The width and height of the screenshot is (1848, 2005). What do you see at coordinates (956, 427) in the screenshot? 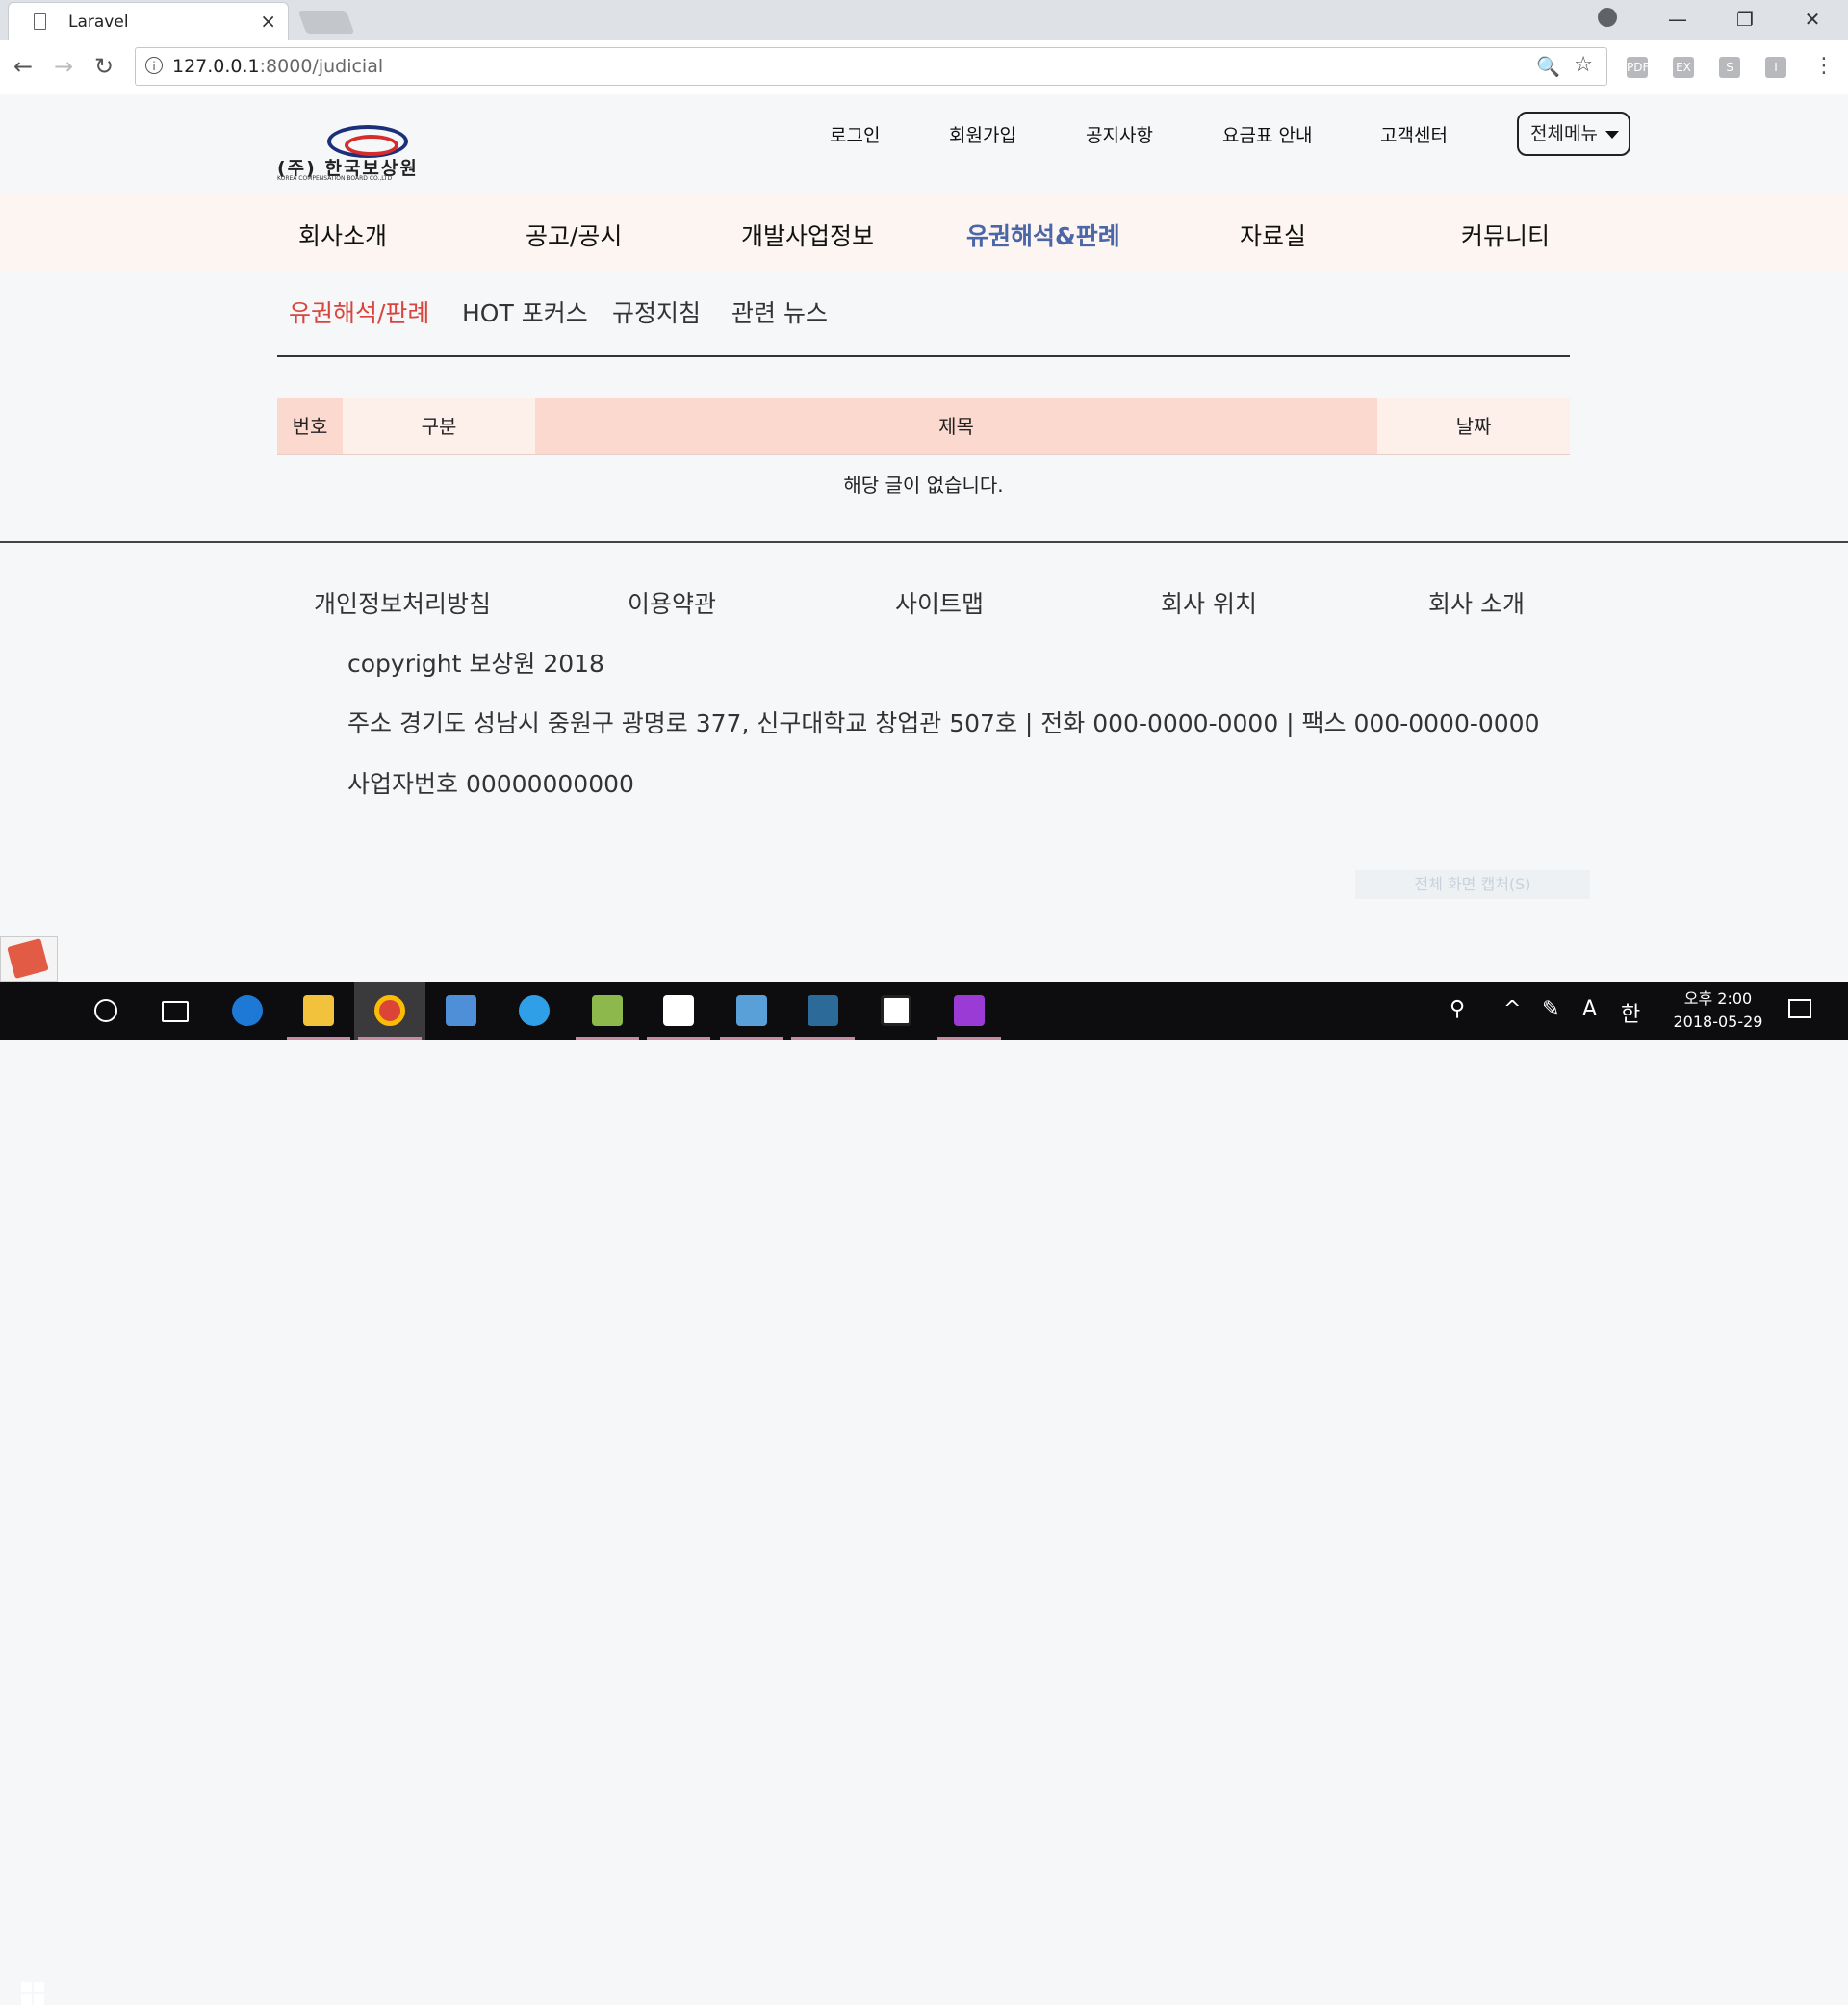
I see `col-title: 제목` at bounding box center [956, 427].